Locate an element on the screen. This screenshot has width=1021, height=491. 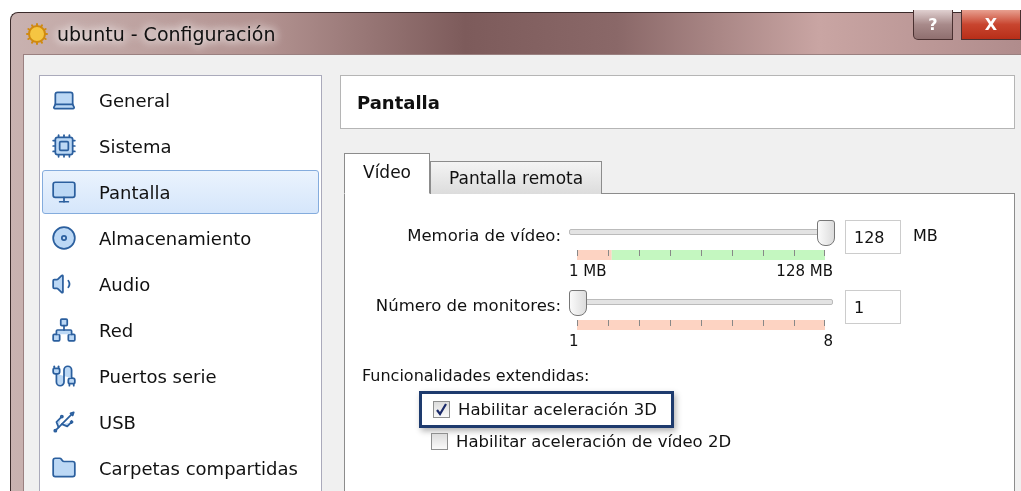
scale-min-label: 1 is located at coordinates (574, 341).